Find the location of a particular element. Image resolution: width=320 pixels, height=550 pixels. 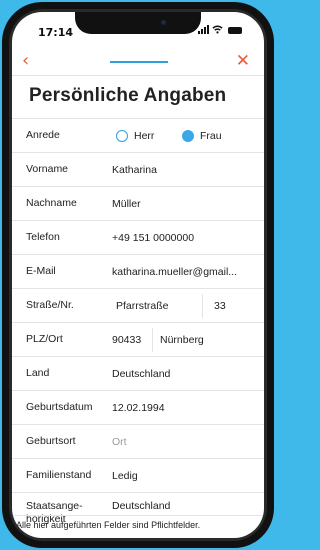

ort-input: Nürnberg is located at coordinates (182, 340).